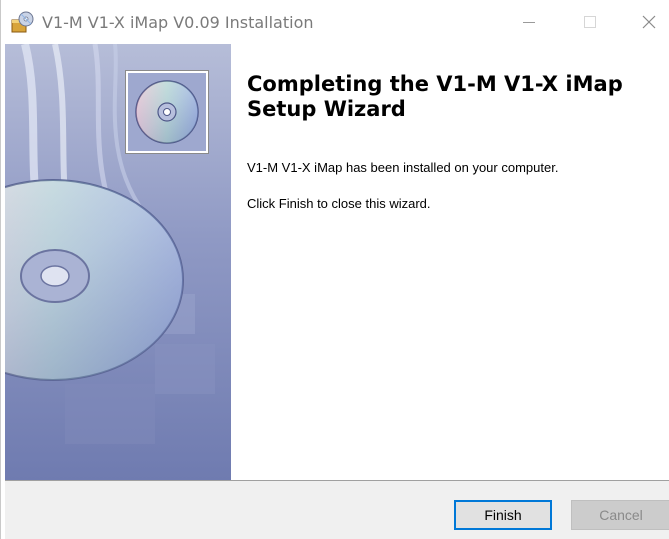 The image size is (669, 539). What do you see at coordinates (503, 515) in the screenshot?
I see `finish-button: Finish` at bounding box center [503, 515].